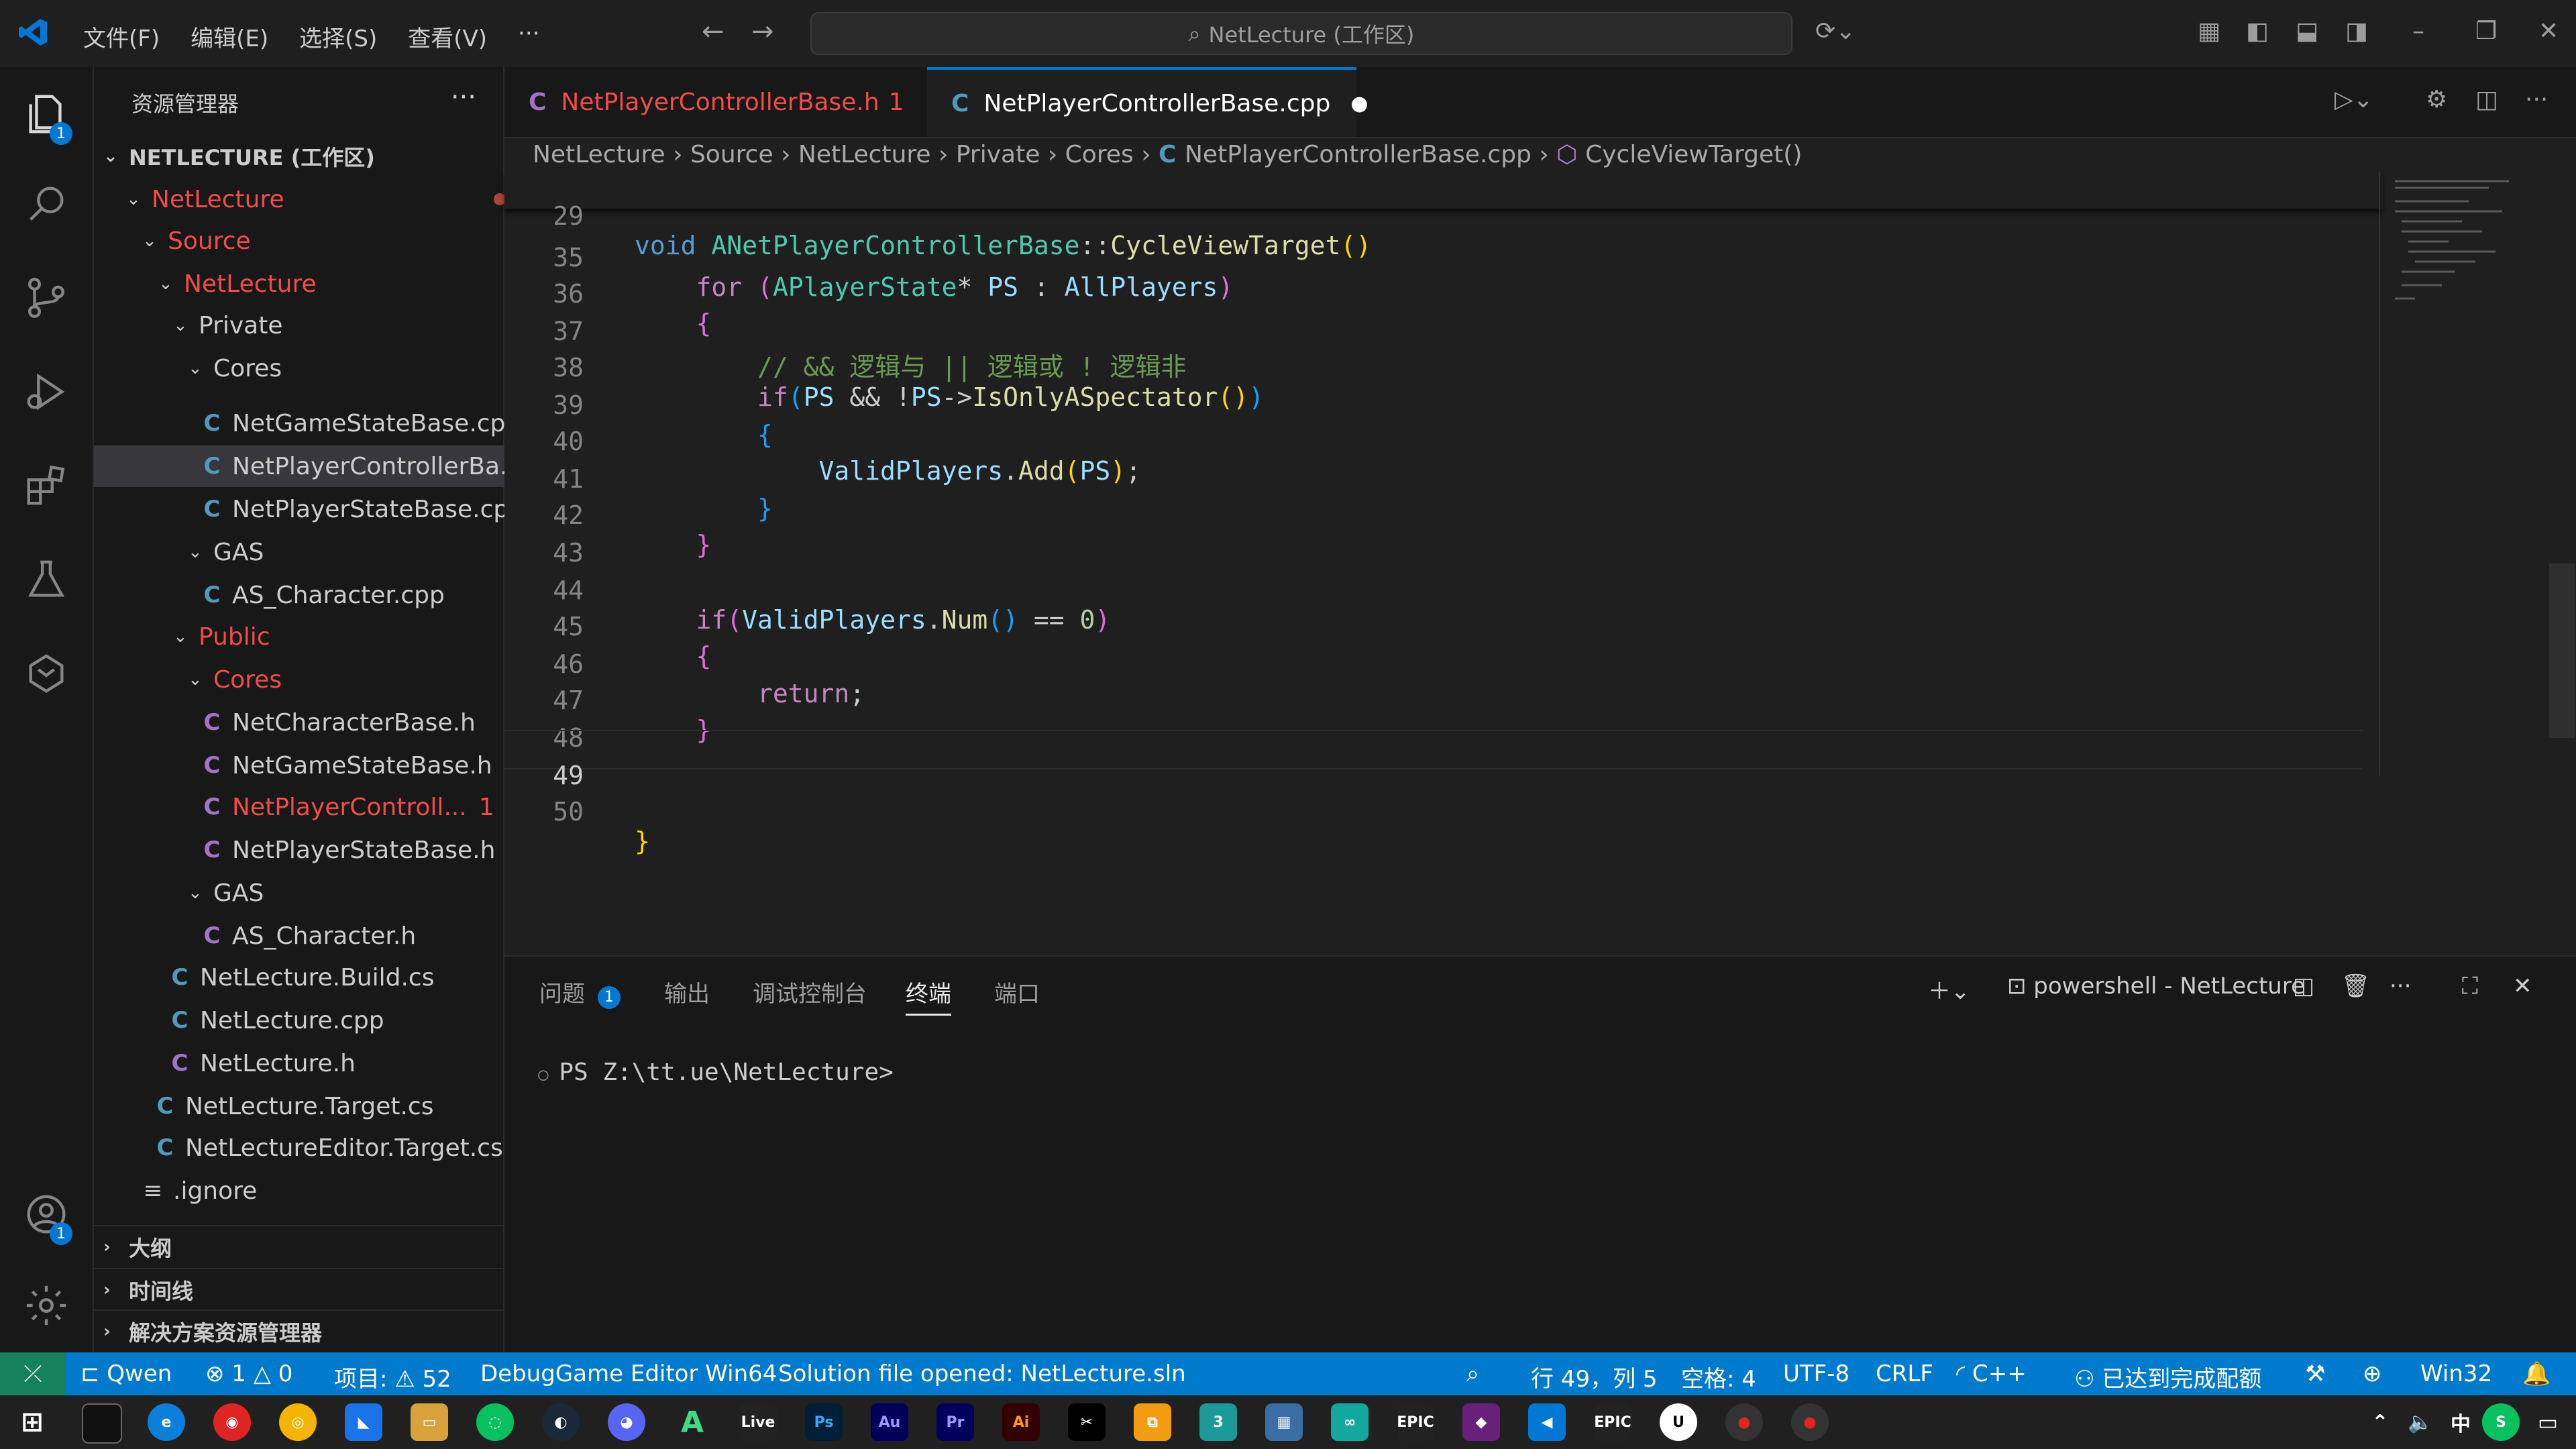 The image size is (2576, 1449). Describe the element at coordinates (166, 1422) in the screenshot. I see `edge-browser-icon: e` at that location.